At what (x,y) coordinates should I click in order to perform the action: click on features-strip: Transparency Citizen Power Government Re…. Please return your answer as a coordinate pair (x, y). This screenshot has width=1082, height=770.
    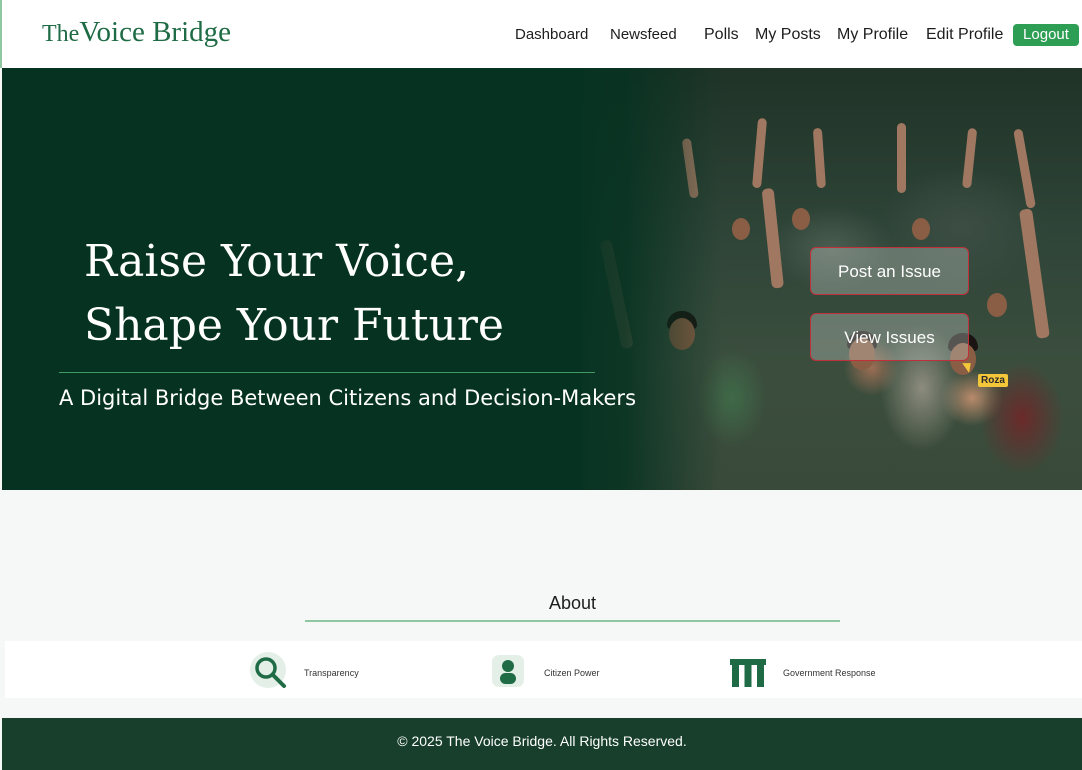
    Looking at the image, I should click on (543, 669).